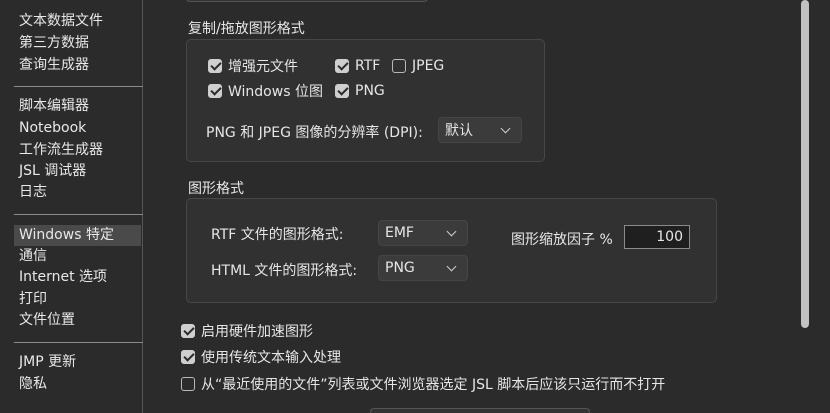  What do you see at coordinates (275, 92) in the screenshot?
I see `checkbox-label: Windows 位图` at bounding box center [275, 92].